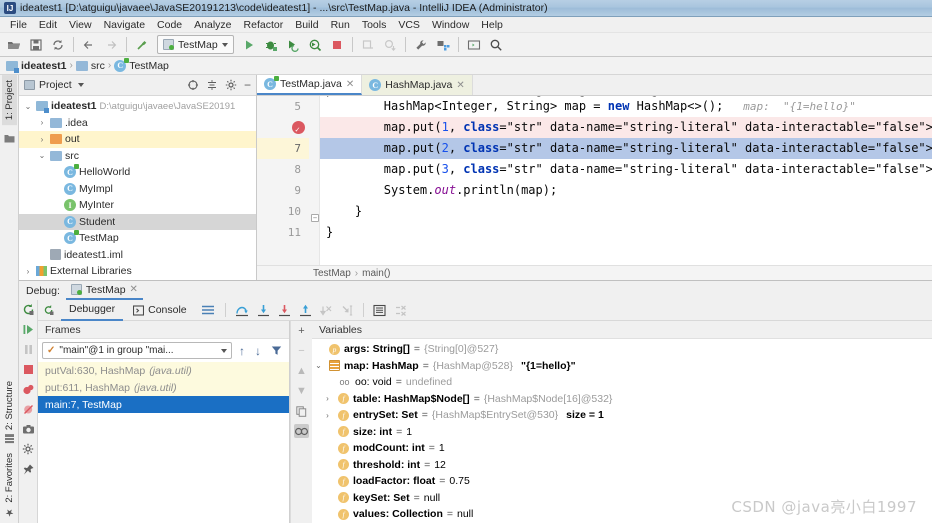 Image resolution: width=932 pixels, height=523 pixels. I want to click on evaluate-expression-icon, so click(379, 310).